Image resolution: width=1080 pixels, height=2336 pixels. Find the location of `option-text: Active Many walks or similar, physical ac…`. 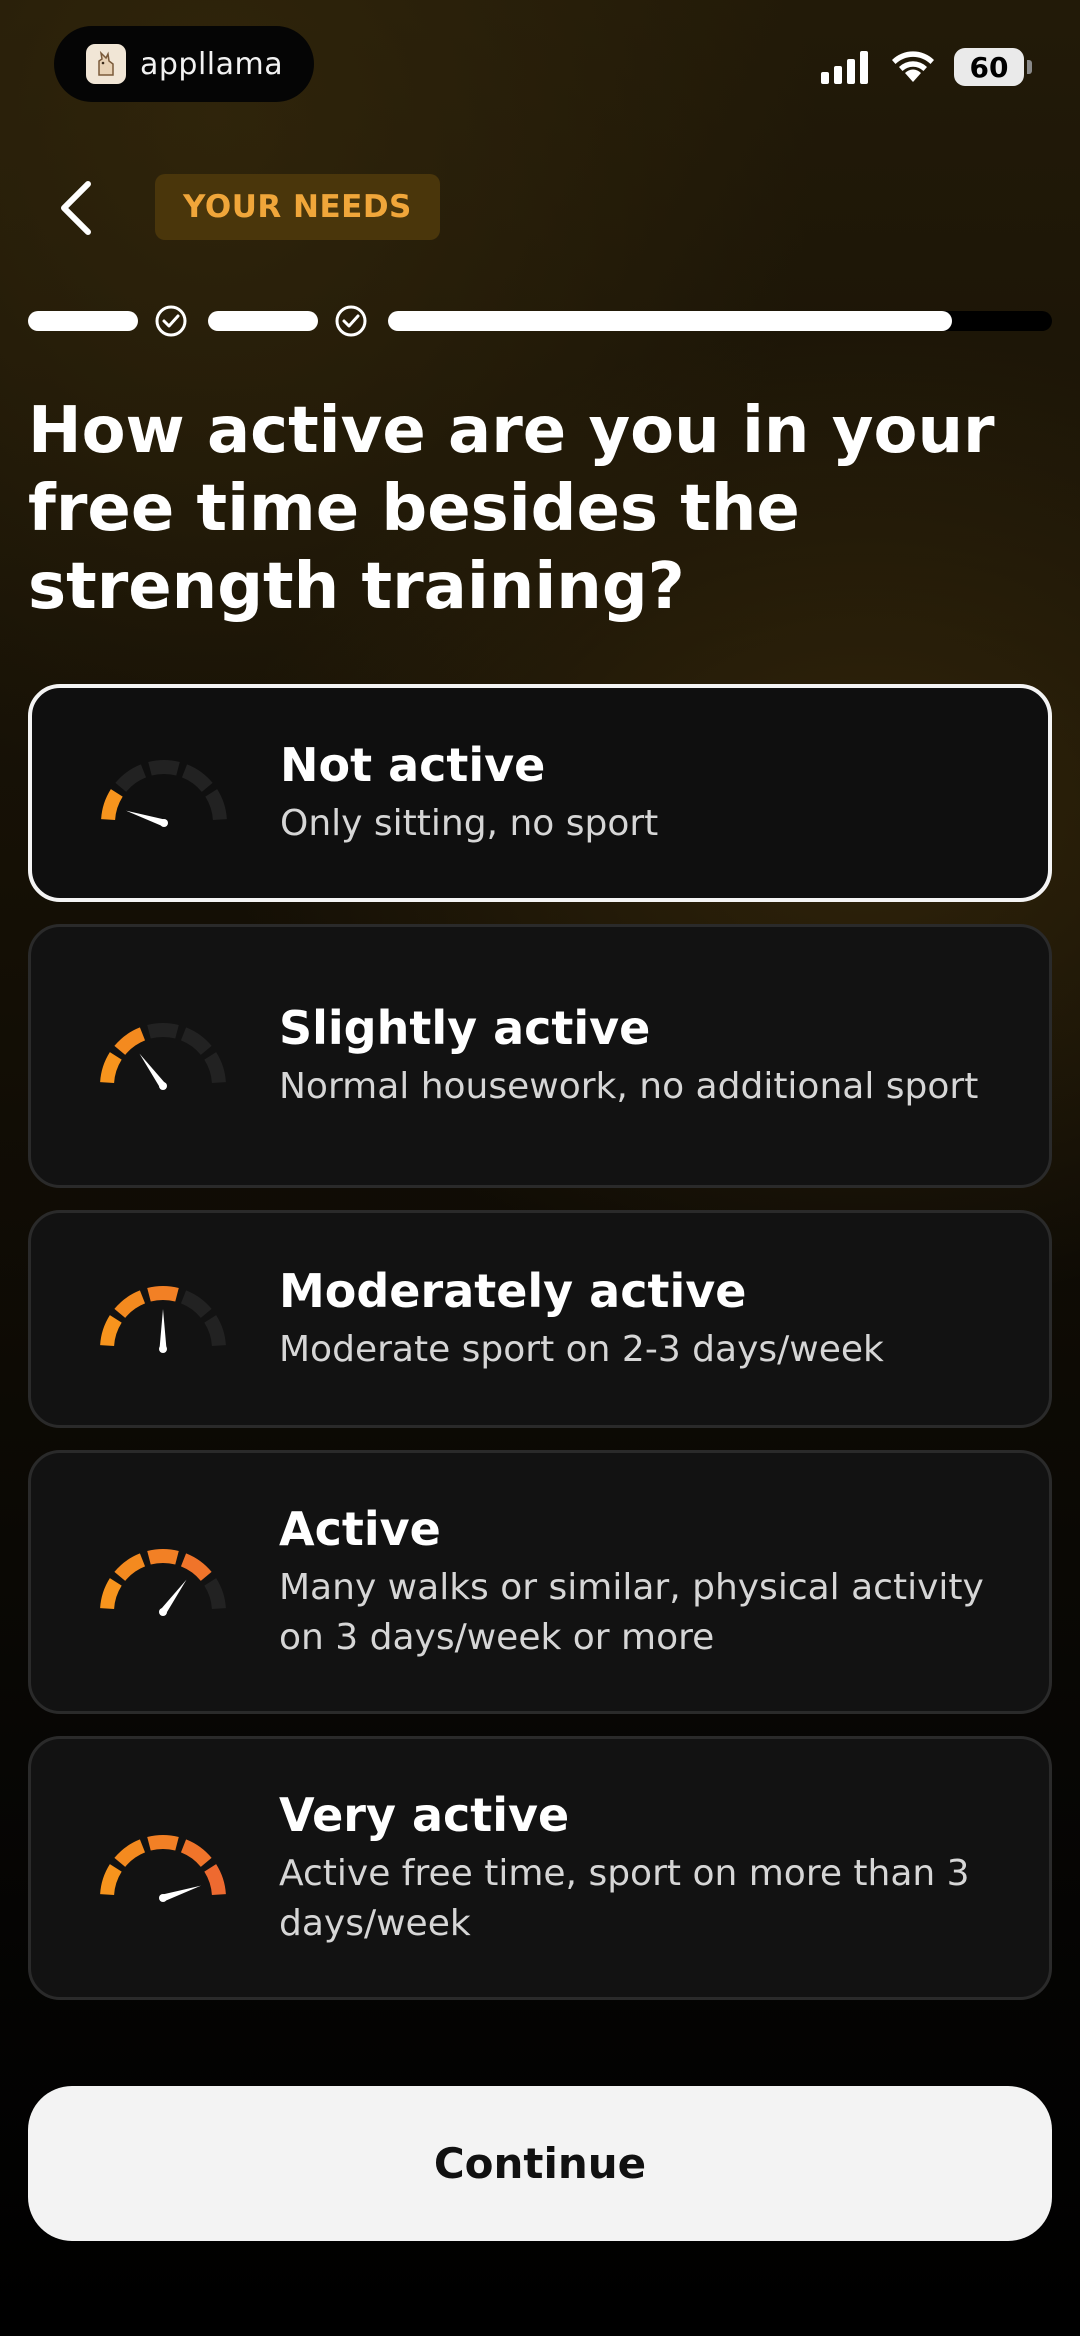

option-text: Active Many walks or similar, physical ac… is located at coordinates (664, 1582).